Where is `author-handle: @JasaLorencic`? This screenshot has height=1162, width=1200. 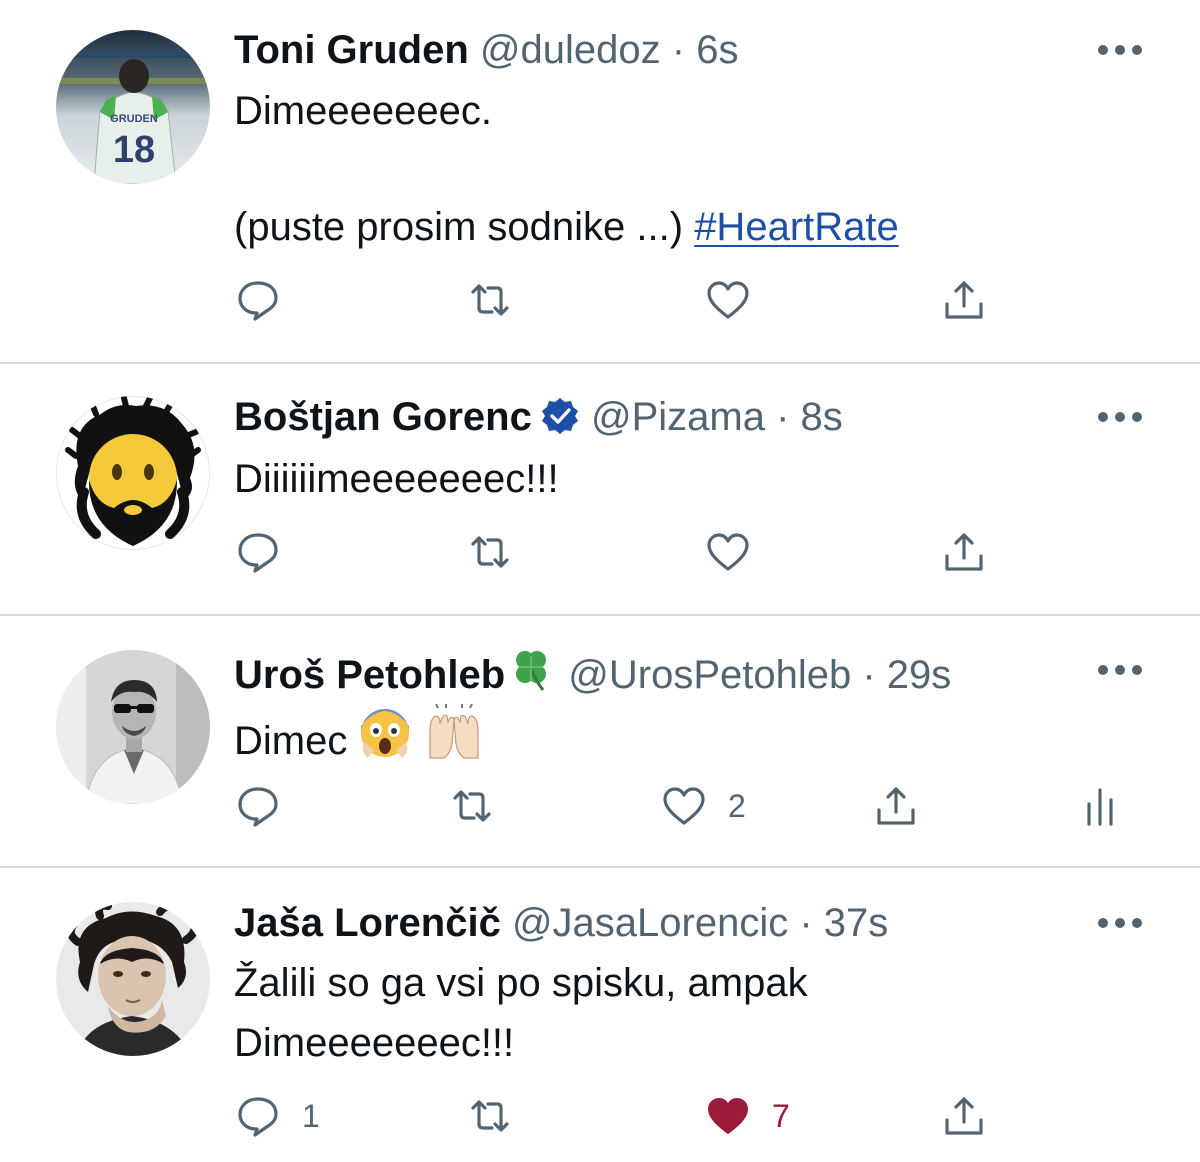 author-handle: @JasaLorencic is located at coordinates (650, 923).